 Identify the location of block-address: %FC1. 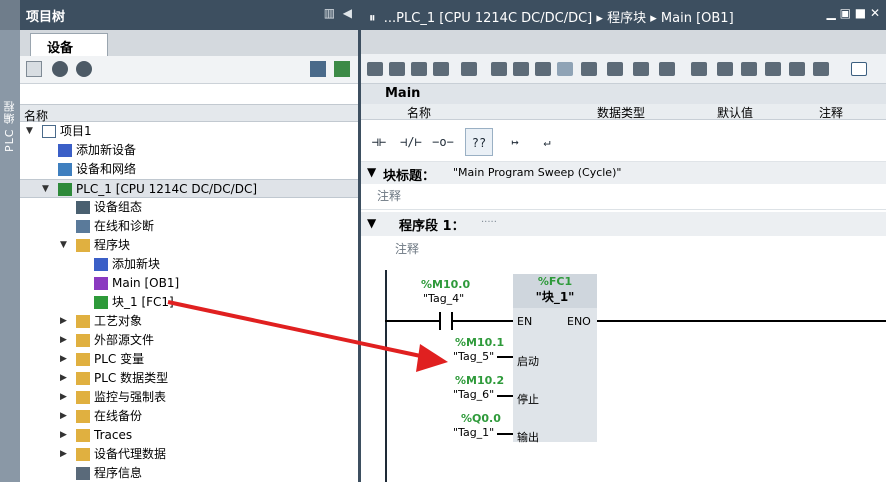
(555, 281).